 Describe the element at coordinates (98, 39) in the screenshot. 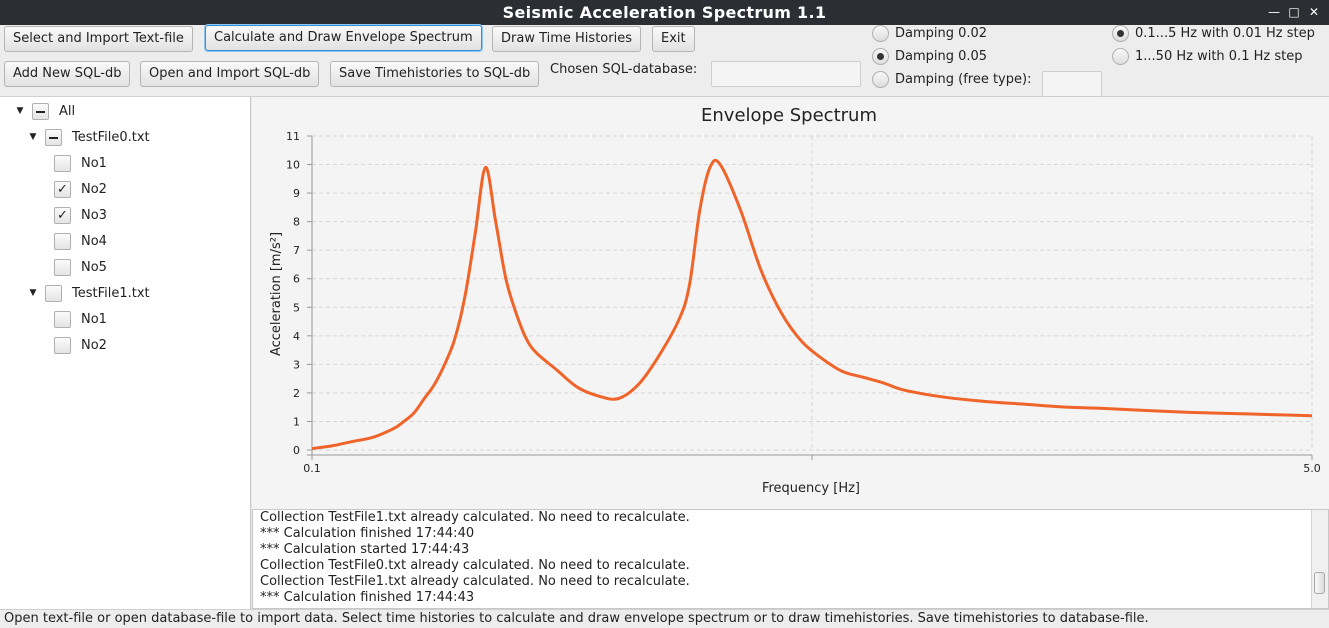

I see `select-import-button: Select and Import Text-file` at that location.